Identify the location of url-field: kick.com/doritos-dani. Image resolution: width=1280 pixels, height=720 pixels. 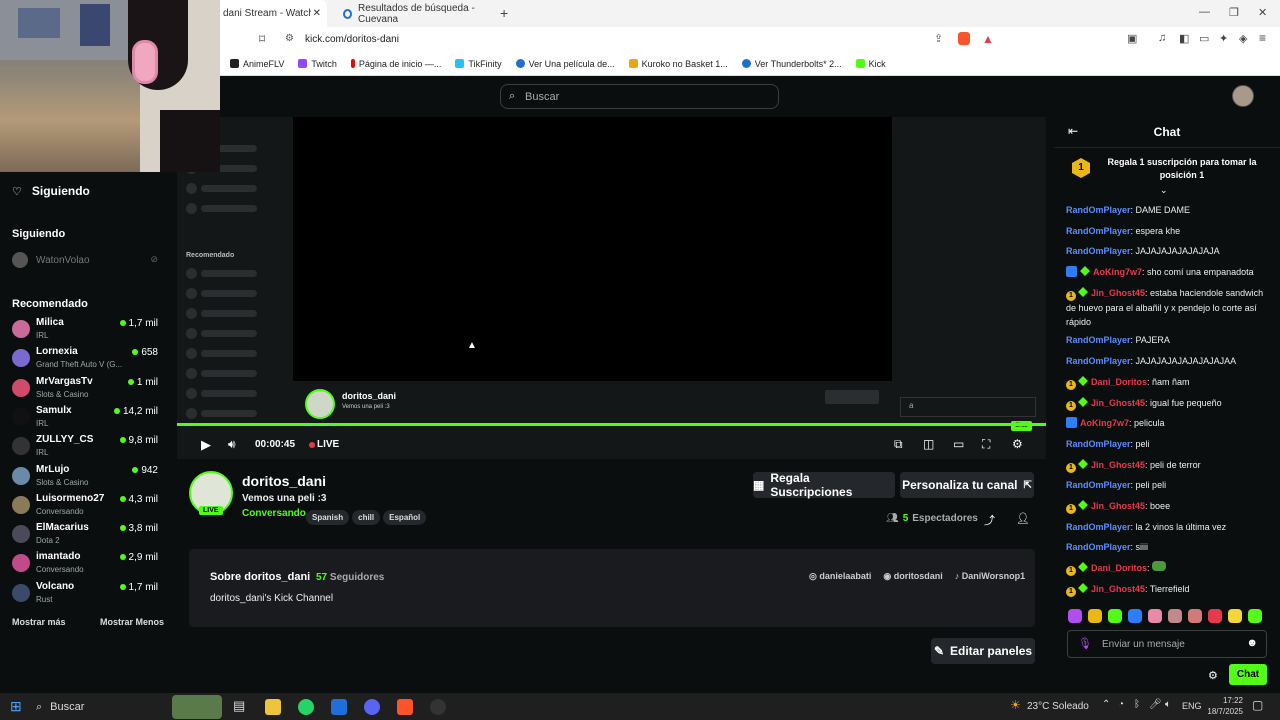
(352, 39).